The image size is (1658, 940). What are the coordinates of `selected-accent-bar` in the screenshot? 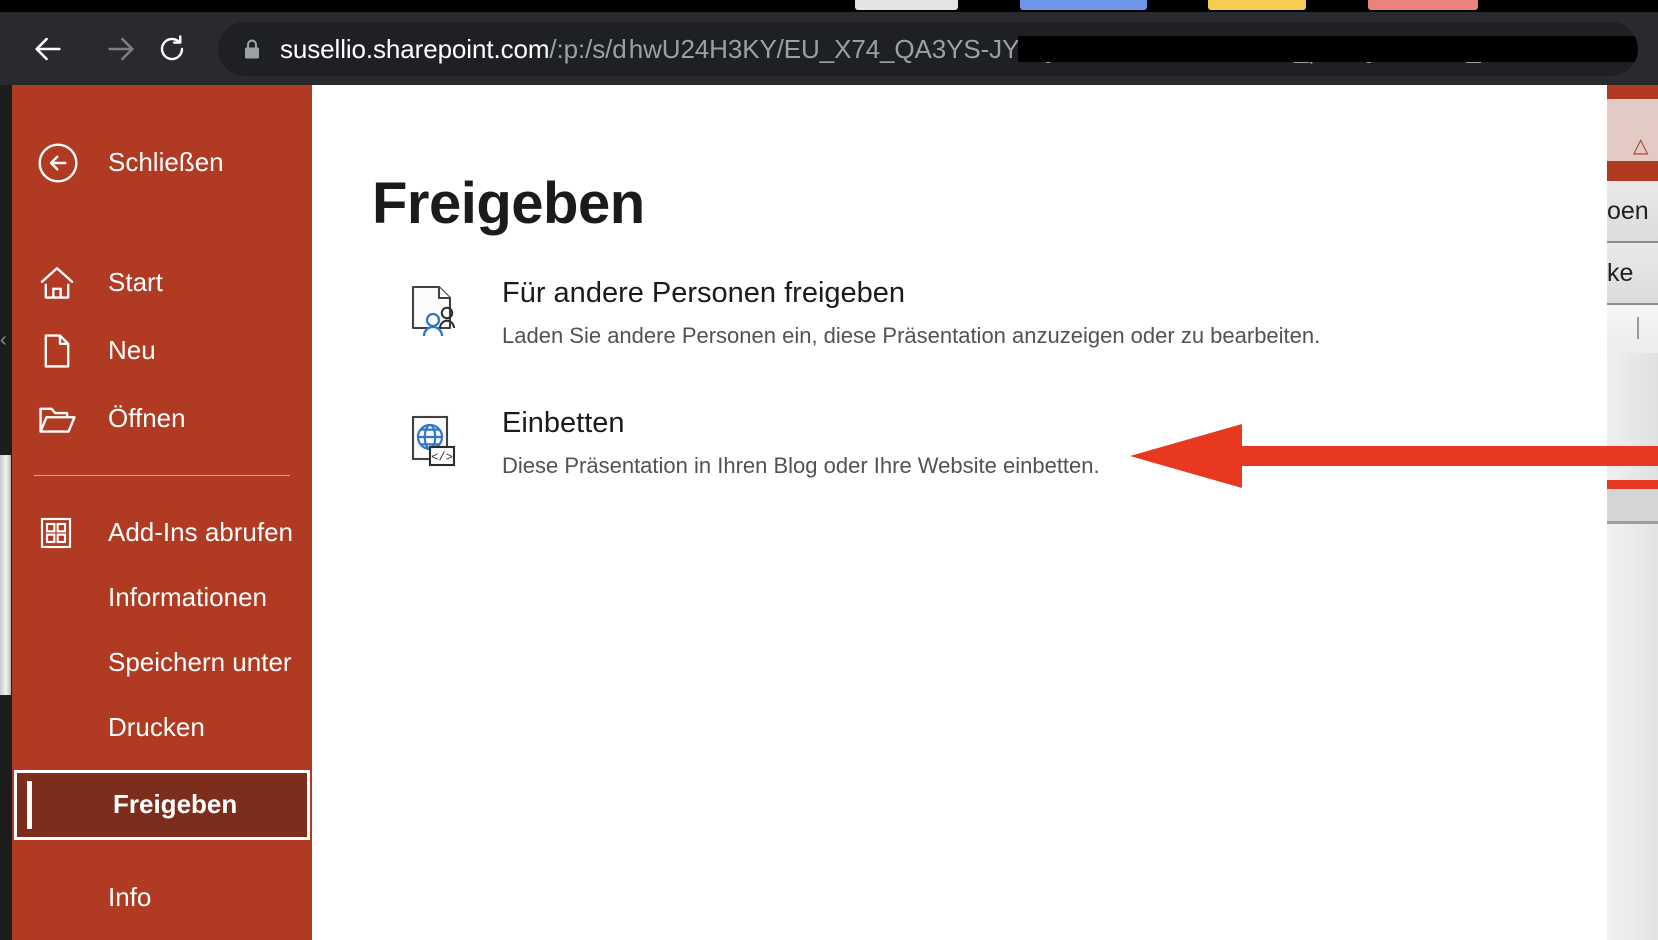 It's located at (29, 805).